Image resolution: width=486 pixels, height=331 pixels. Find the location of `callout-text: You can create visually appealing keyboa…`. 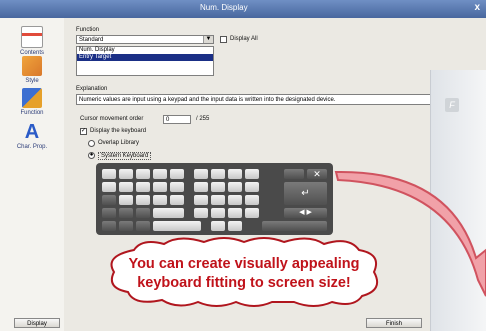

callout-text: You can create visually appealing keyboa… is located at coordinates (244, 274).